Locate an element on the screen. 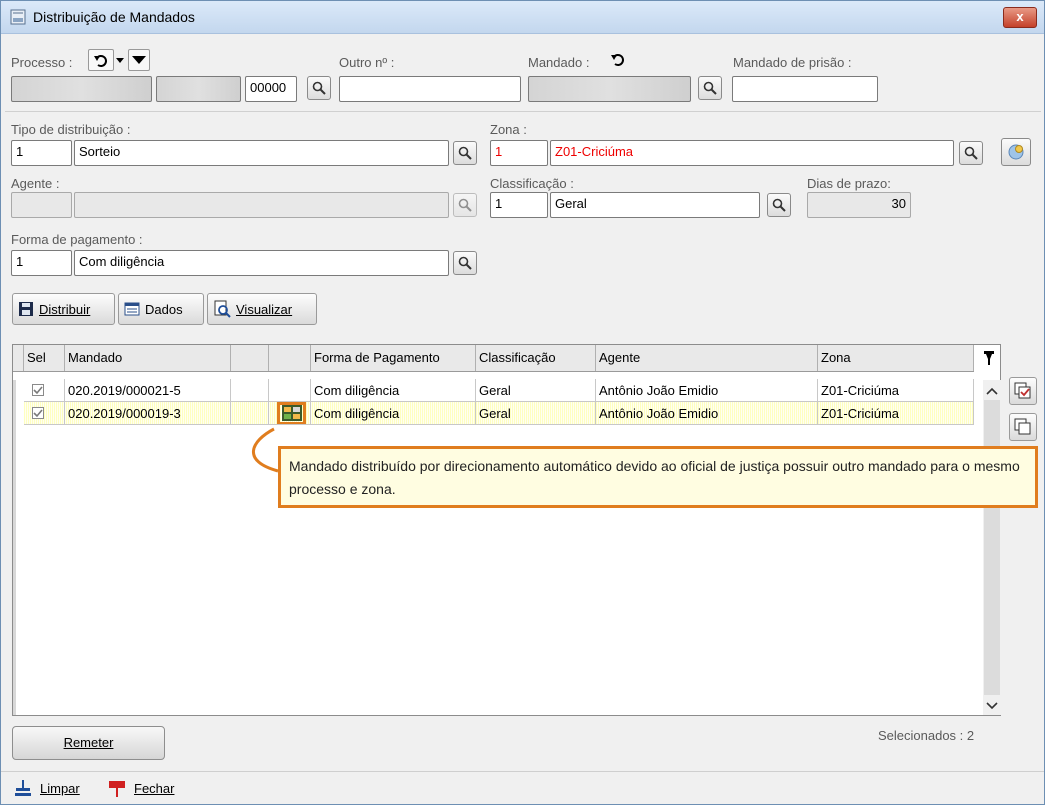 This screenshot has width=1047, height=807. classificacao-code-field: 1 is located at coordinates (519, 205).